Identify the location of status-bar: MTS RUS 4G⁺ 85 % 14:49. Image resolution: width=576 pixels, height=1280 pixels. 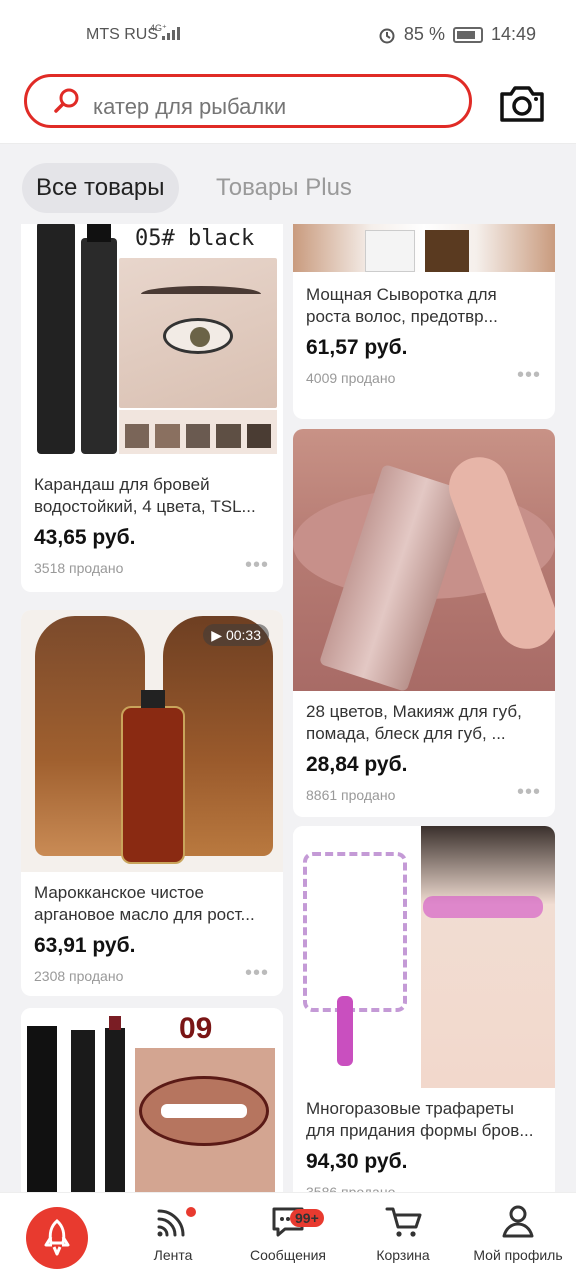
(288, 36).